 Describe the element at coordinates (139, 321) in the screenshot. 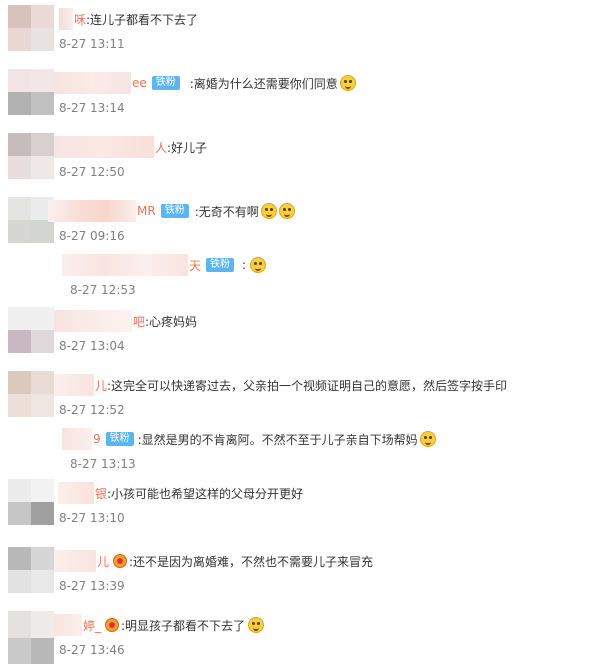

I see `username-tail: 吧` at that location.